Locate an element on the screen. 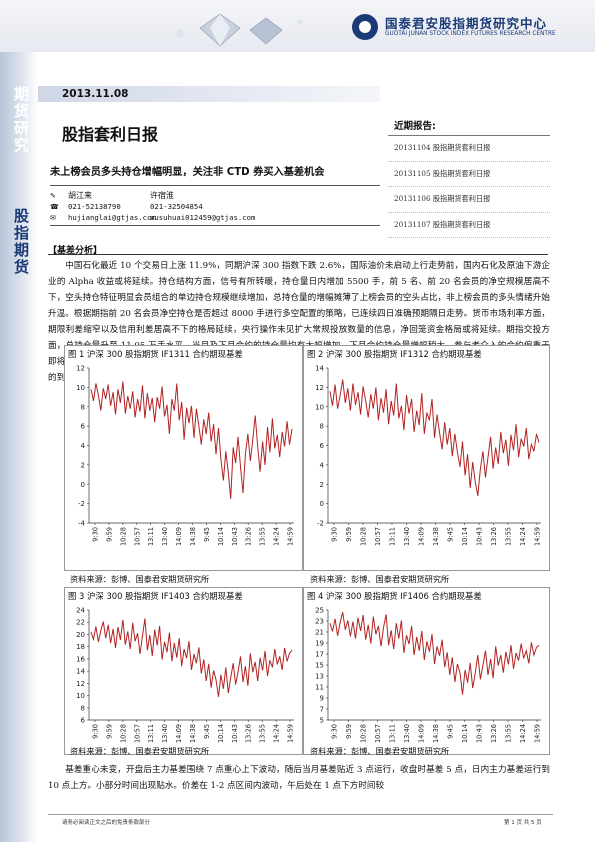  phone-icon: ☎ is located at coordinates (54, 206).